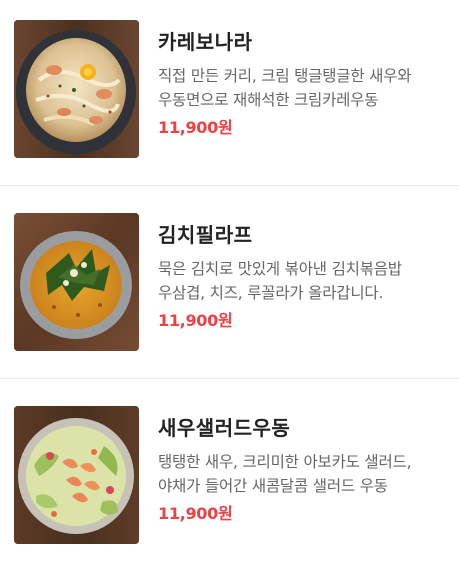  Describe the element at coordinates (224, 428) in the screenshot. I see `menu-item-name: 새우샐러드우동` at that location.